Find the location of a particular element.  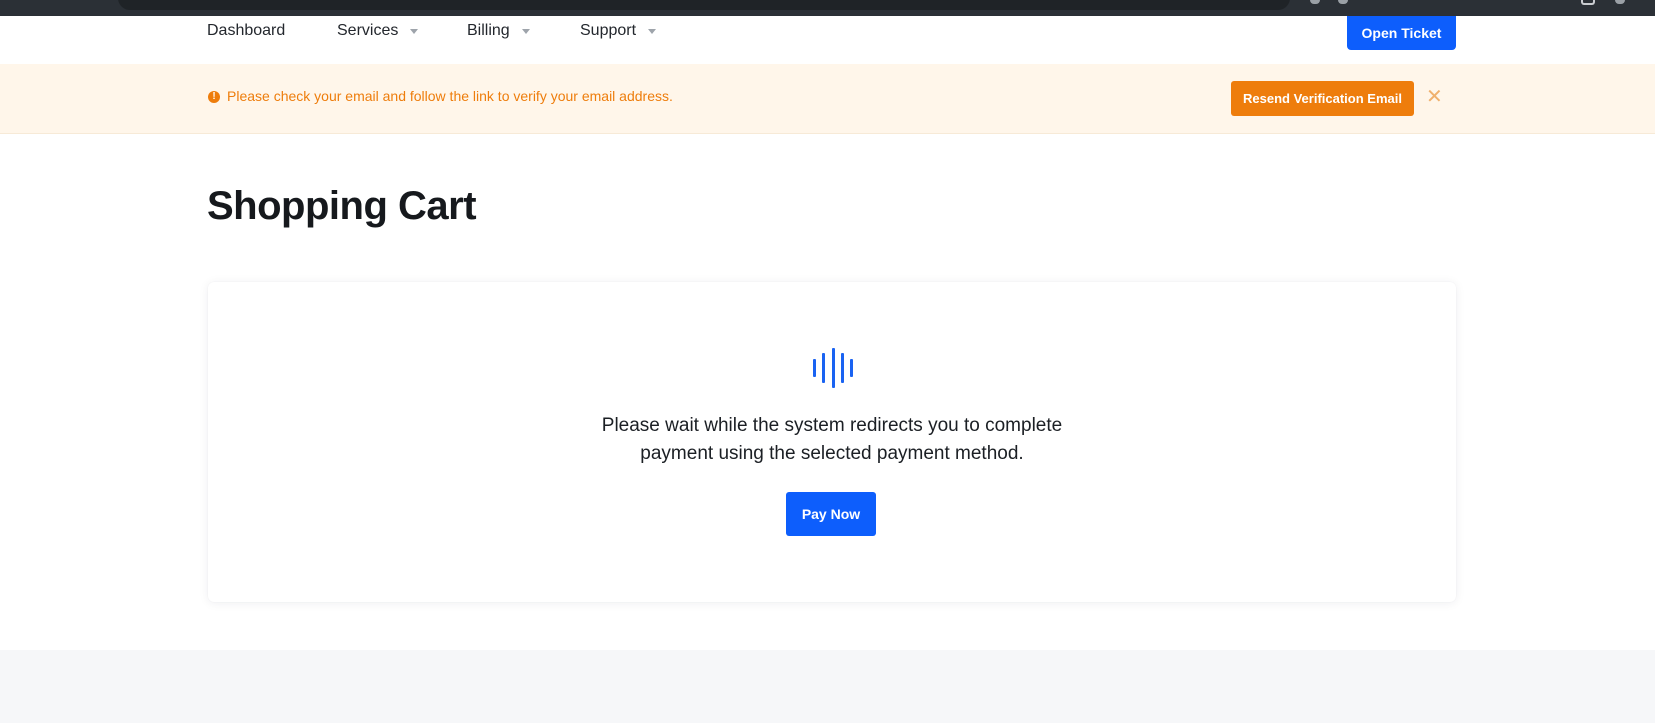

nav-item-services: Services is located at coordinates (378, 31).